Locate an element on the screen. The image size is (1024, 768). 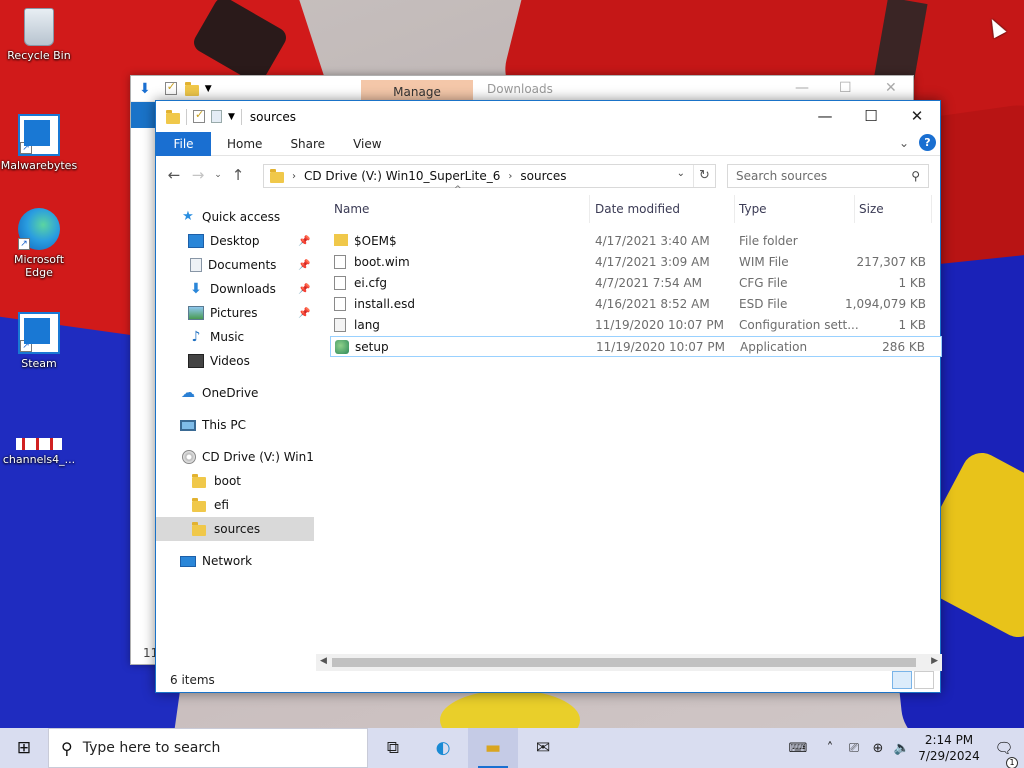
address-history-chevron-icon: ⌄ is located at coordinates (681, 173).